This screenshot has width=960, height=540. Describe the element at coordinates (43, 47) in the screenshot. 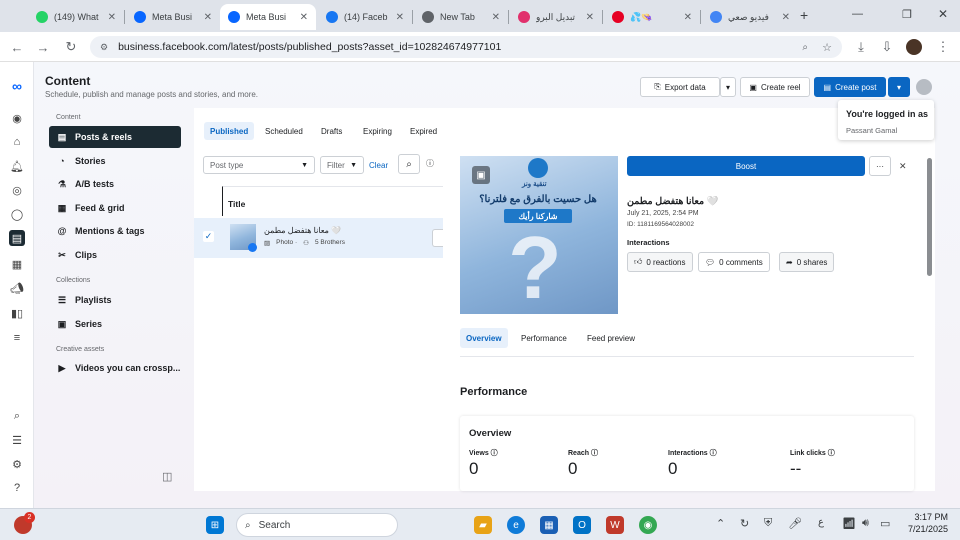

I see `forward-icon: →` at that location.